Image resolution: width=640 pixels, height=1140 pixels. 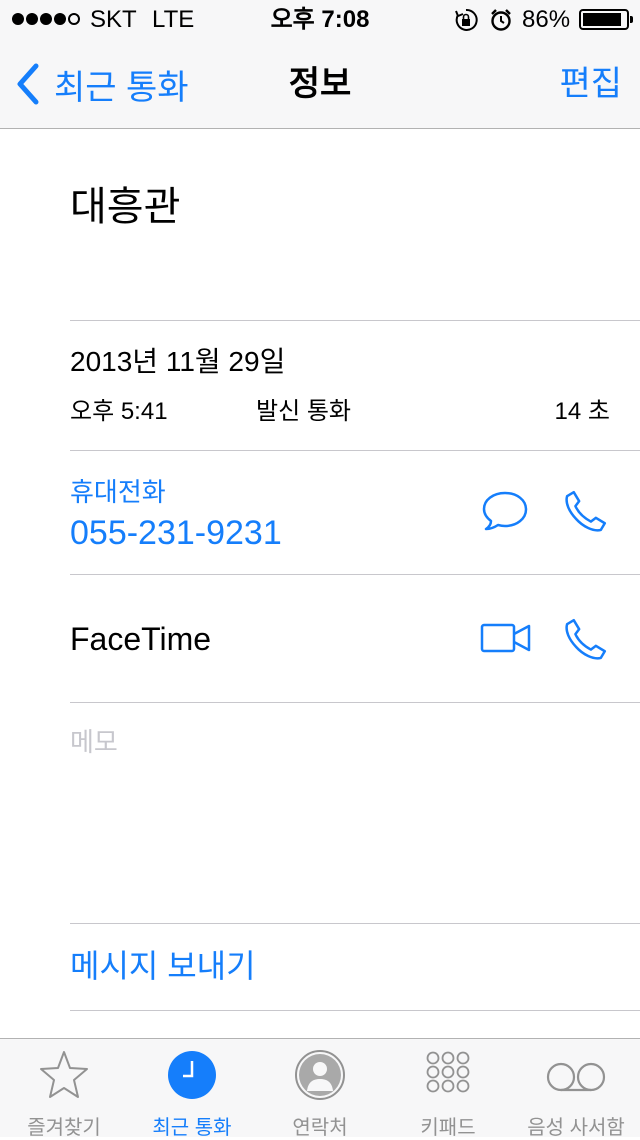 What do you see at coordinates (192, 1075) in the screenshot?
I see `clock-icon` at bounding box center [192, 1075].